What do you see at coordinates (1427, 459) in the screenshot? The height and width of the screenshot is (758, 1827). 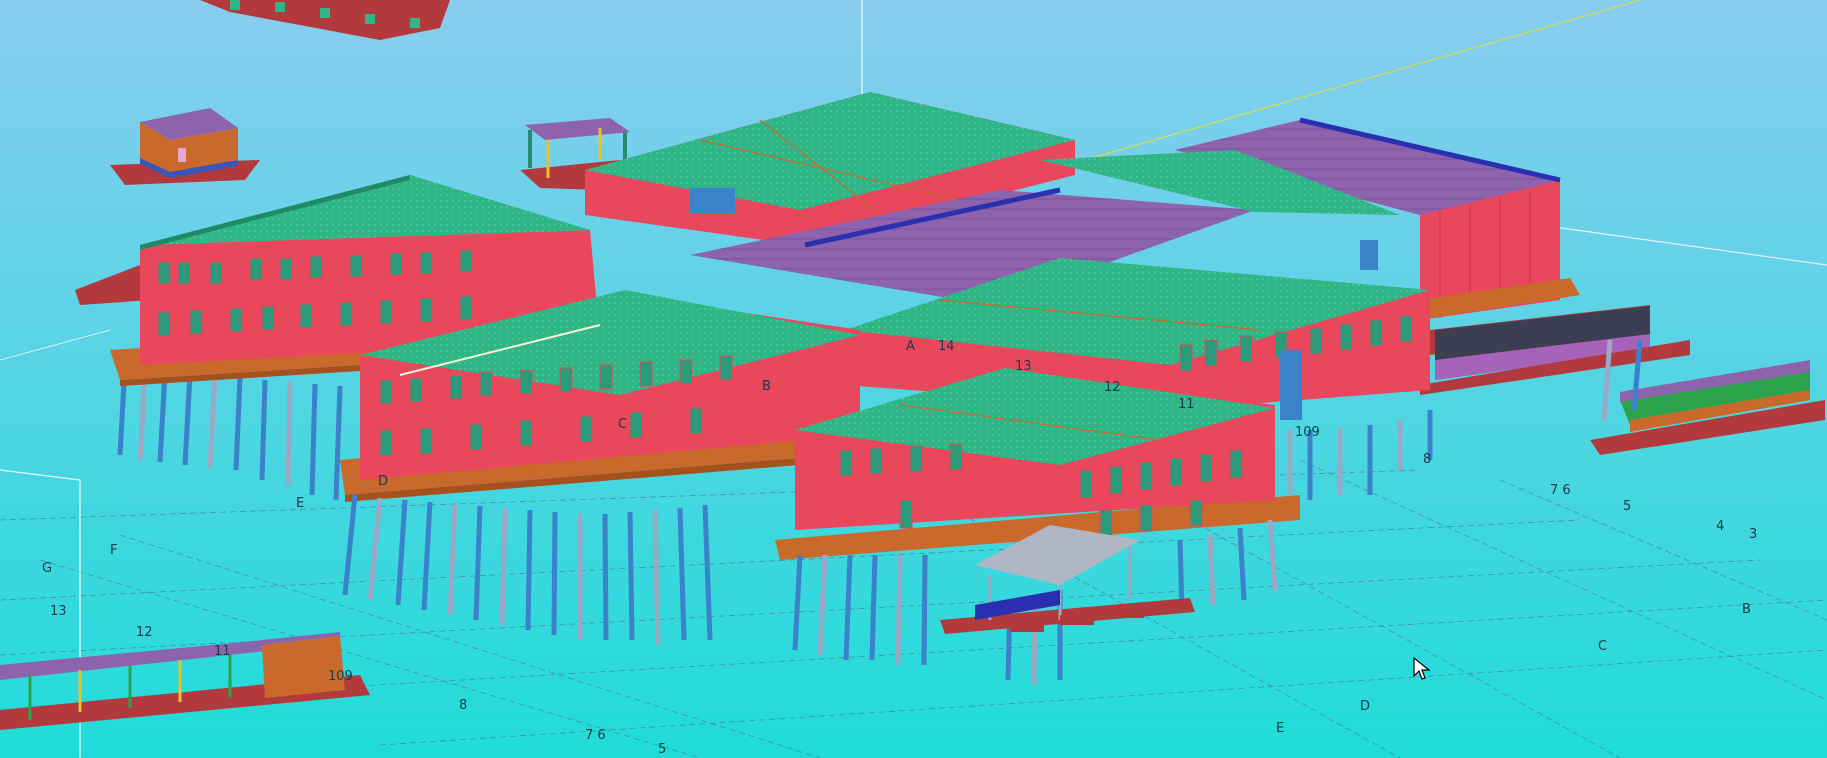 I see `grid-label-8-right: 8` at bounding box center [1427, 459].